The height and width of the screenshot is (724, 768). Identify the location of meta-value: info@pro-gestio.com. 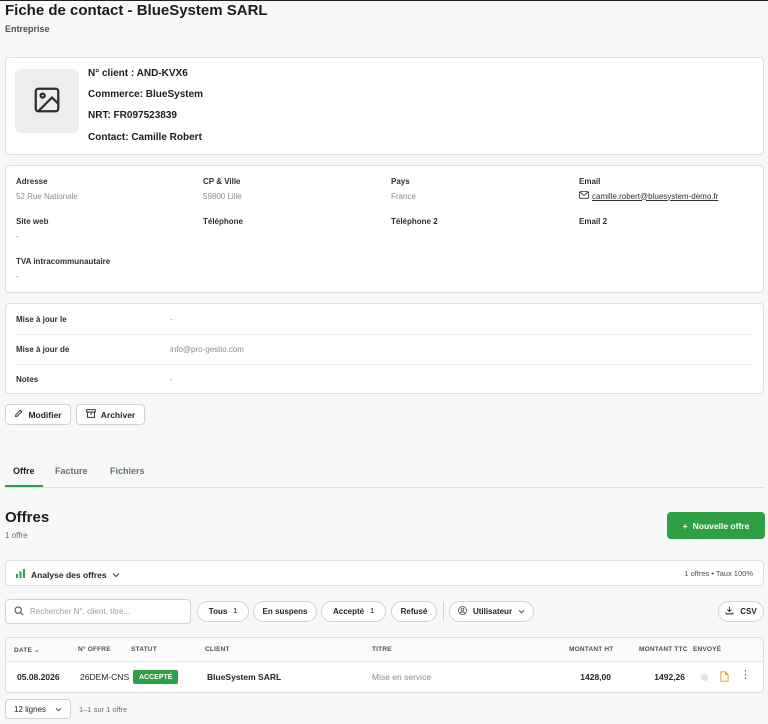
(207, 349).